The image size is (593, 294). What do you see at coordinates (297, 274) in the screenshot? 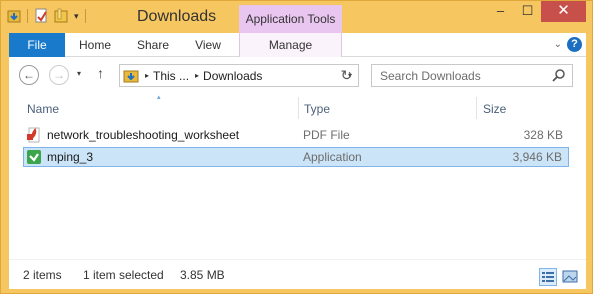
I see `status-bar: 2 items 1 item selected 3.85 MB` at bounding box center [297, 274].